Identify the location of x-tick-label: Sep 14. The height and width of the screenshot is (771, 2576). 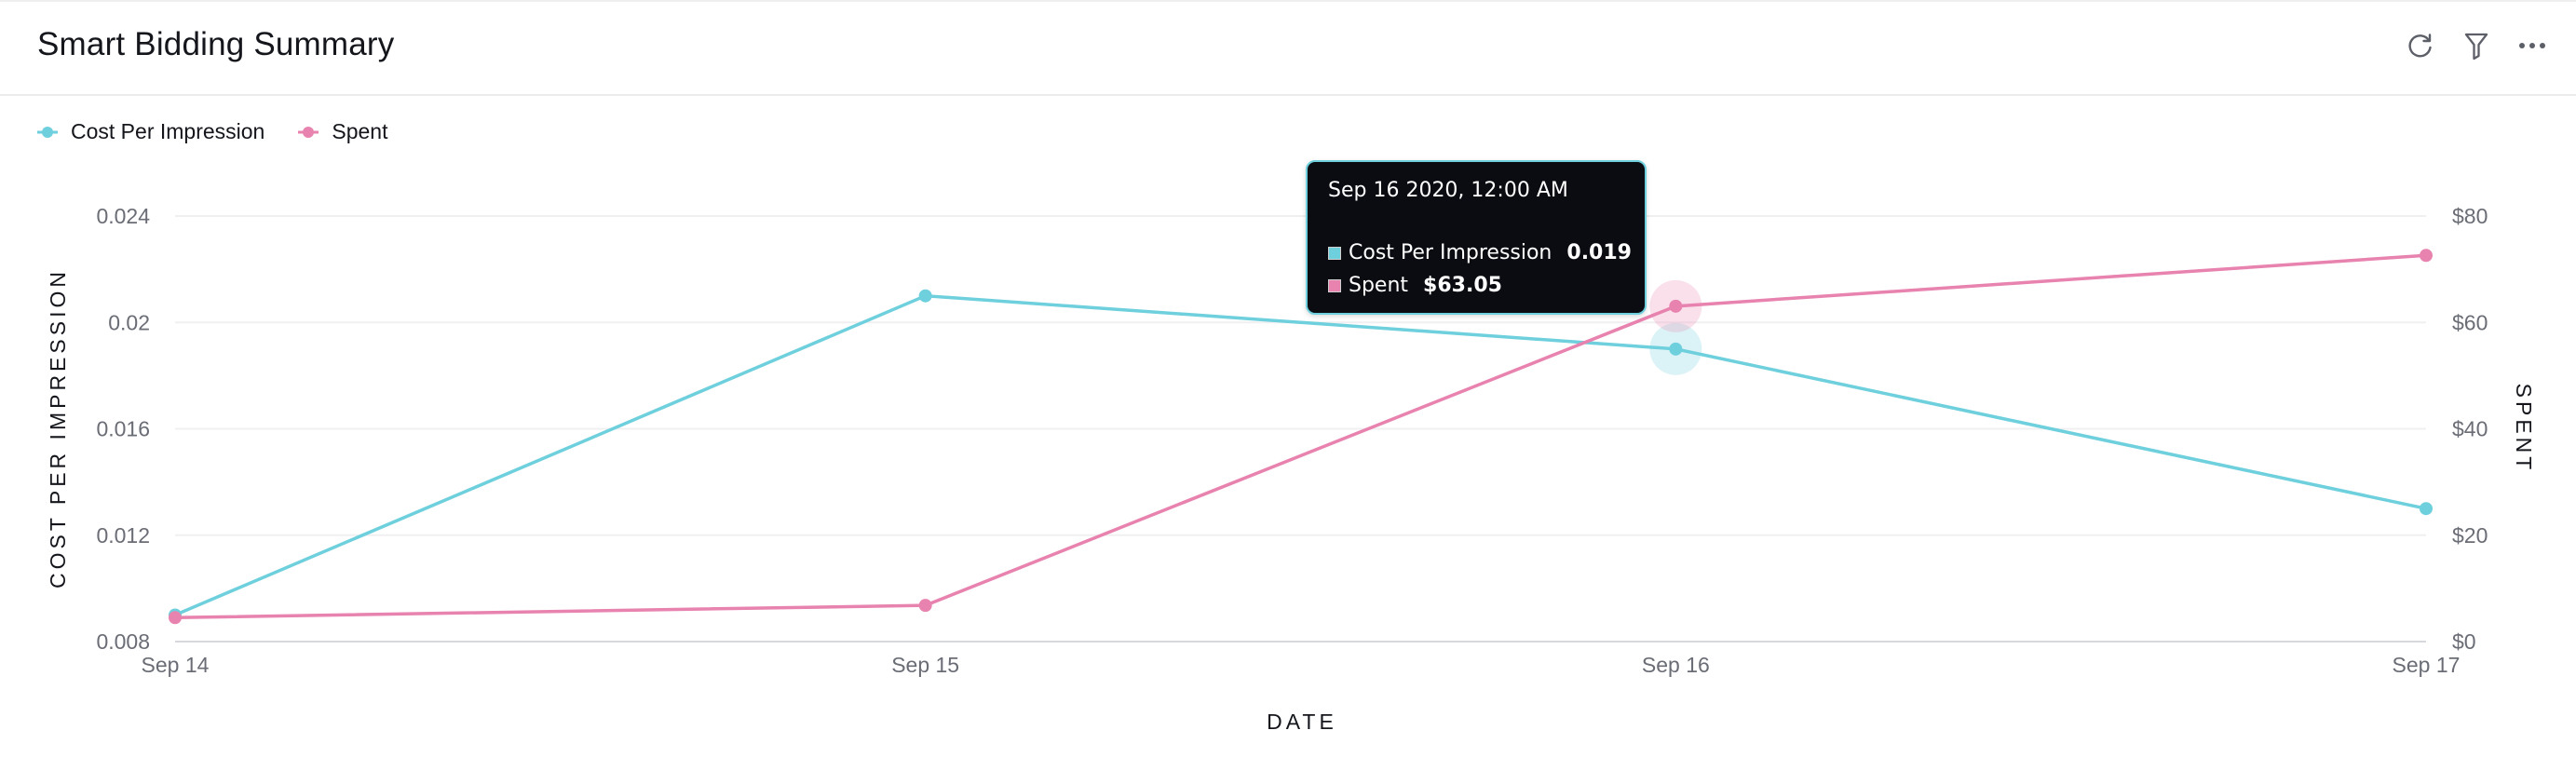
(176, 665).